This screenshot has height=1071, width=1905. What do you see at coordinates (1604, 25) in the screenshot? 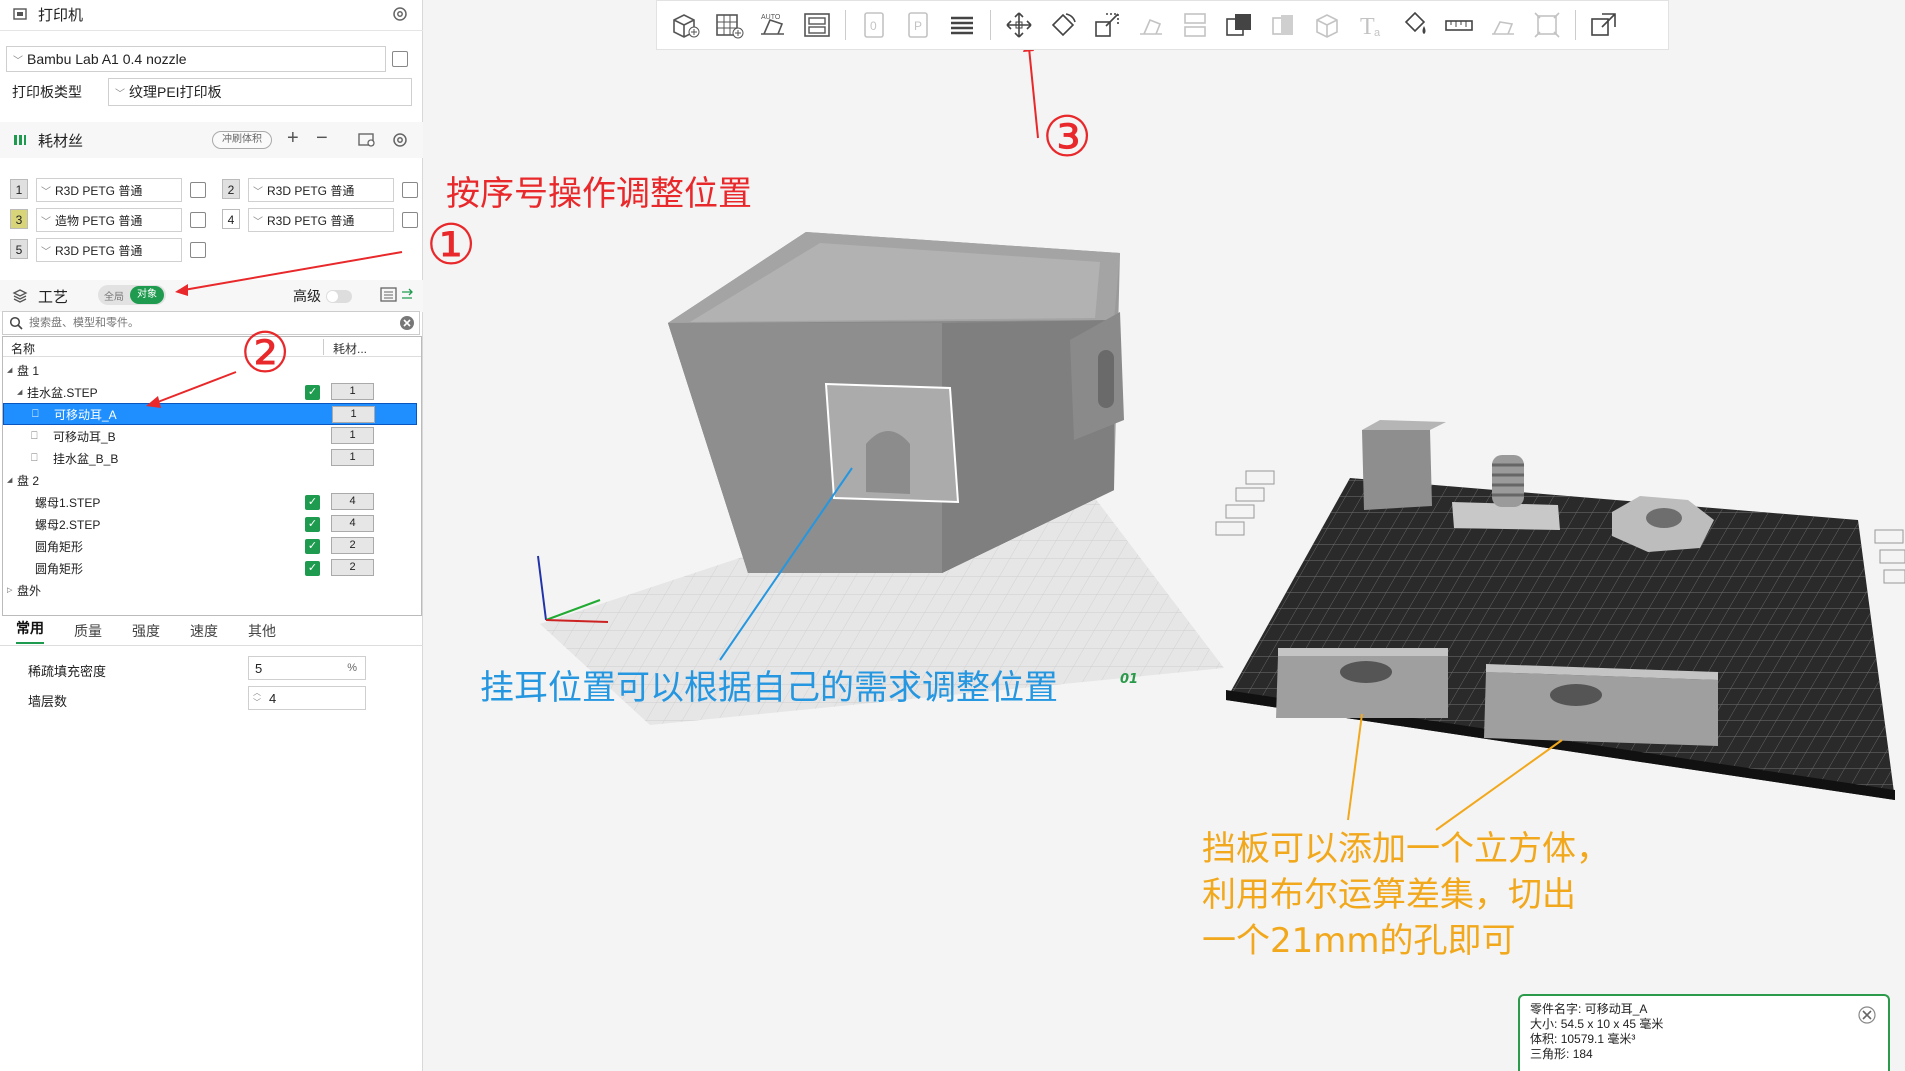
I see `explode-icon` at bounding box center [1604, 25].